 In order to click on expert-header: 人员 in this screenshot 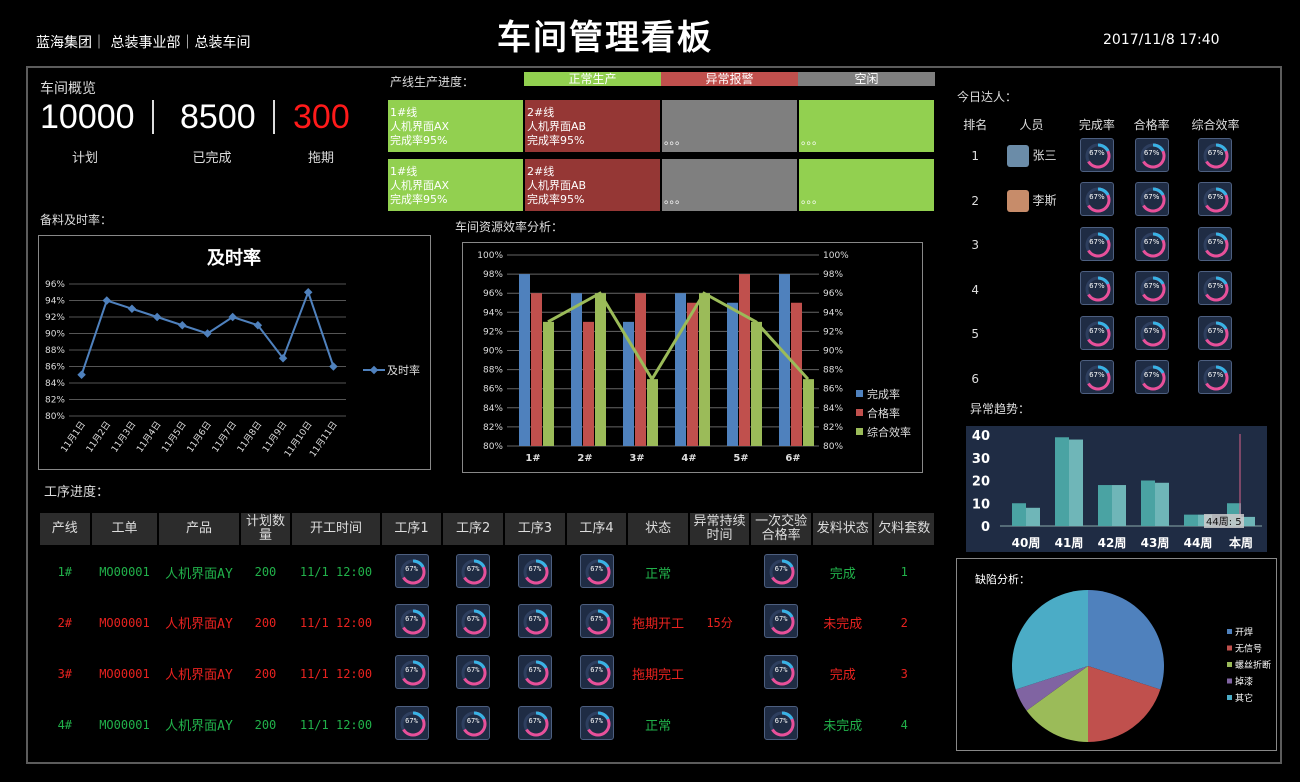, I will do `click(1031, 124)`.